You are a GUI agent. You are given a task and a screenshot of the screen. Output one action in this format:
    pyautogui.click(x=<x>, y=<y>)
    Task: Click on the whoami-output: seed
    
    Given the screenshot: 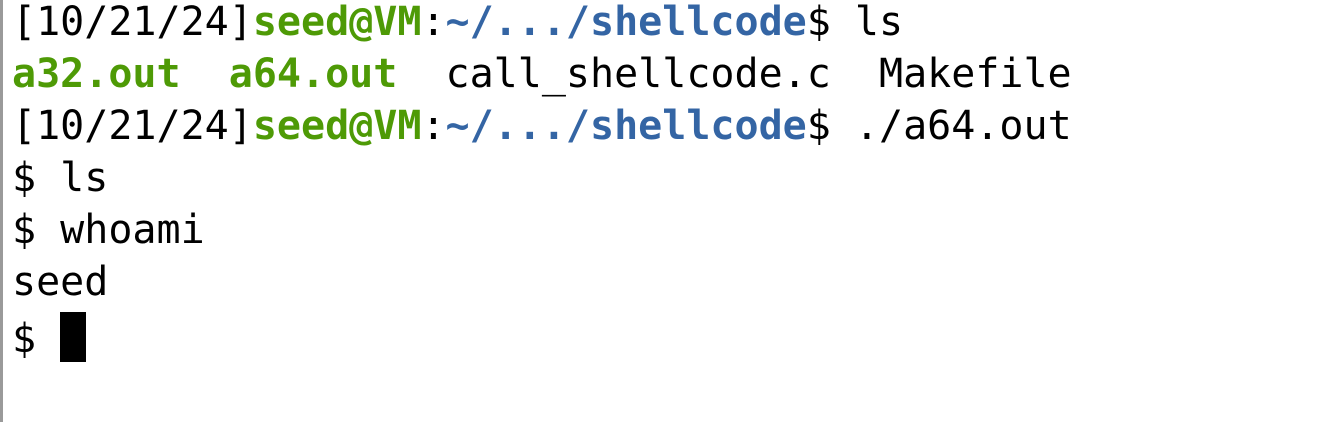 What is the action you would take?
    pyautogui.click(x=60, y=282)
    